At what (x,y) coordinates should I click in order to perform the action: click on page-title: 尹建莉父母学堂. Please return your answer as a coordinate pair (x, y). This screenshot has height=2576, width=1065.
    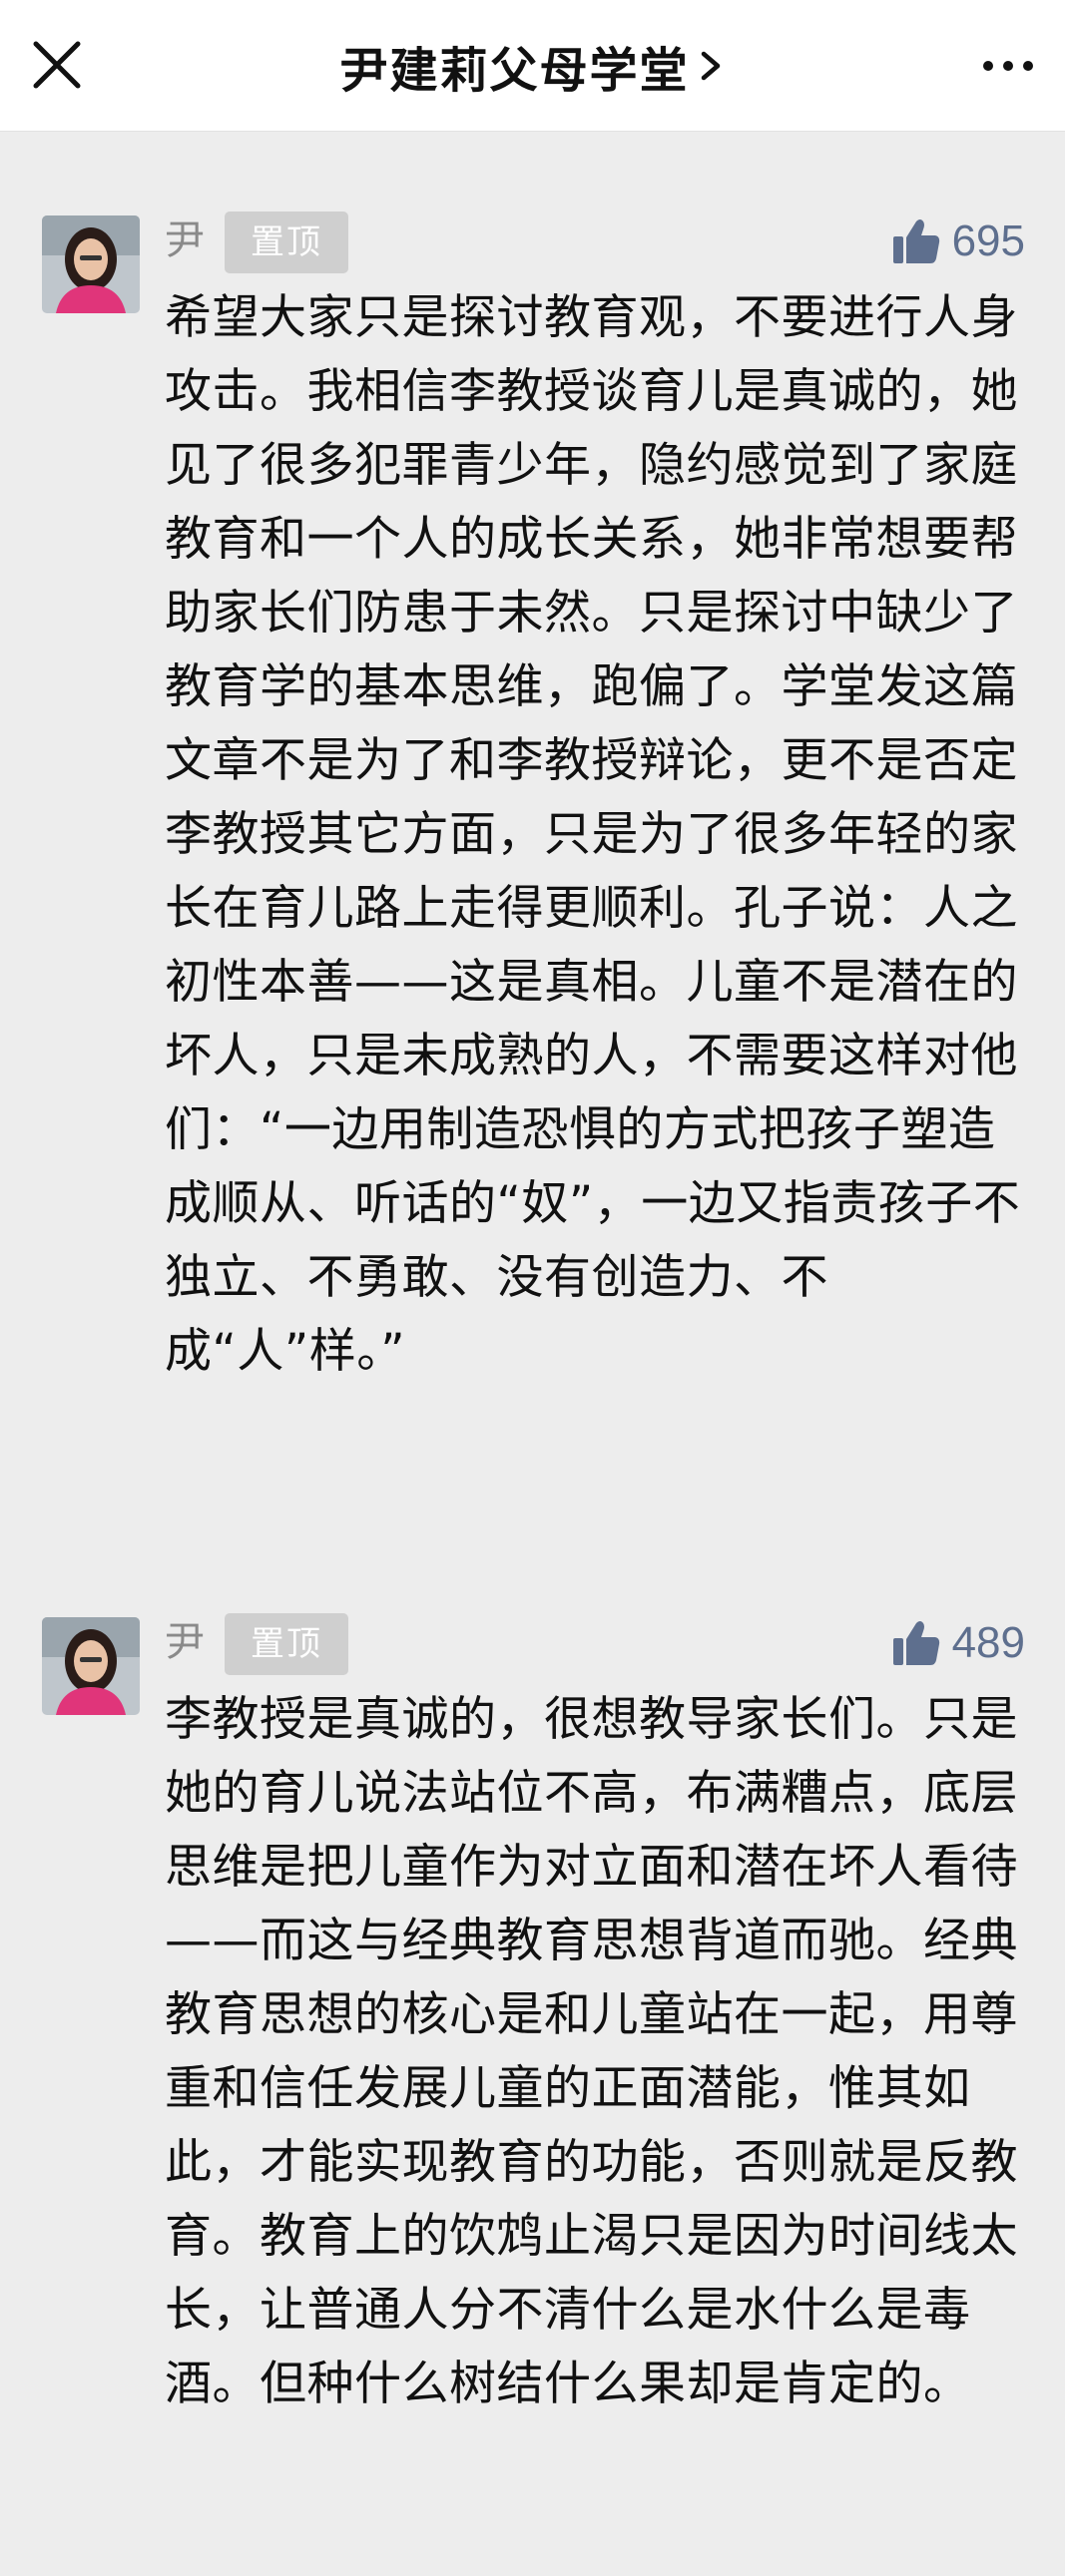
    Looking at the image, I should click on (515, 71).